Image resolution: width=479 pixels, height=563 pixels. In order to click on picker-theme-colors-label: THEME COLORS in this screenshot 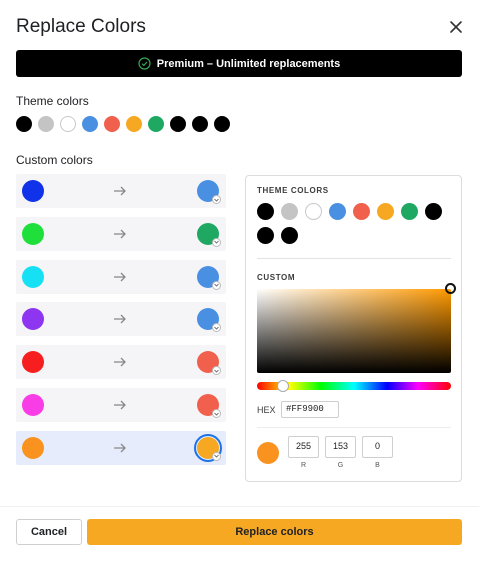, I will do `click(293, 190)`.